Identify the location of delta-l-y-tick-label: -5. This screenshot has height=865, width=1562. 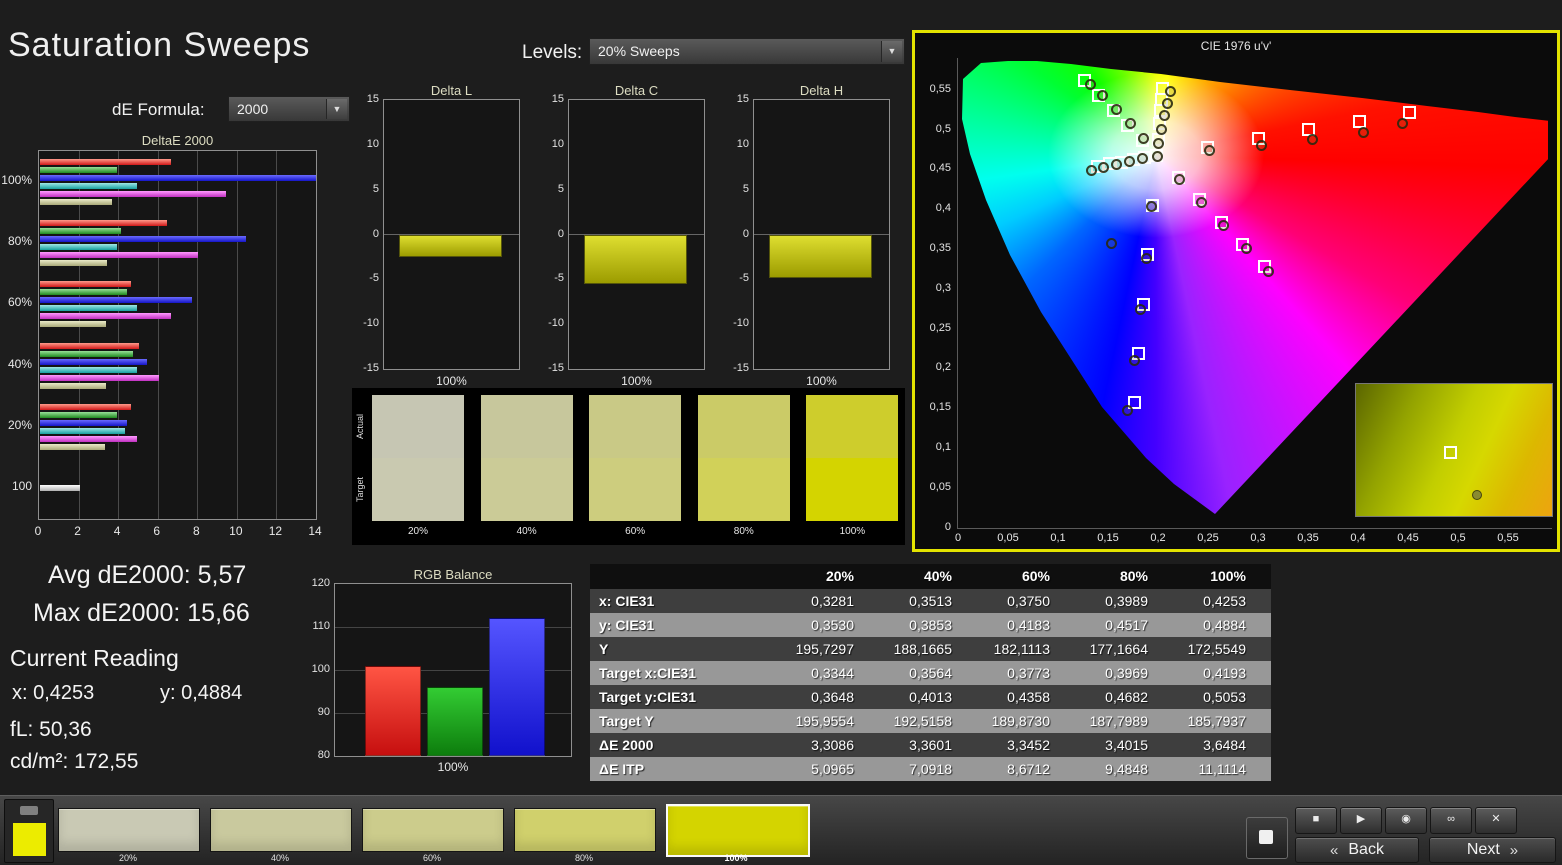
(374, 278).